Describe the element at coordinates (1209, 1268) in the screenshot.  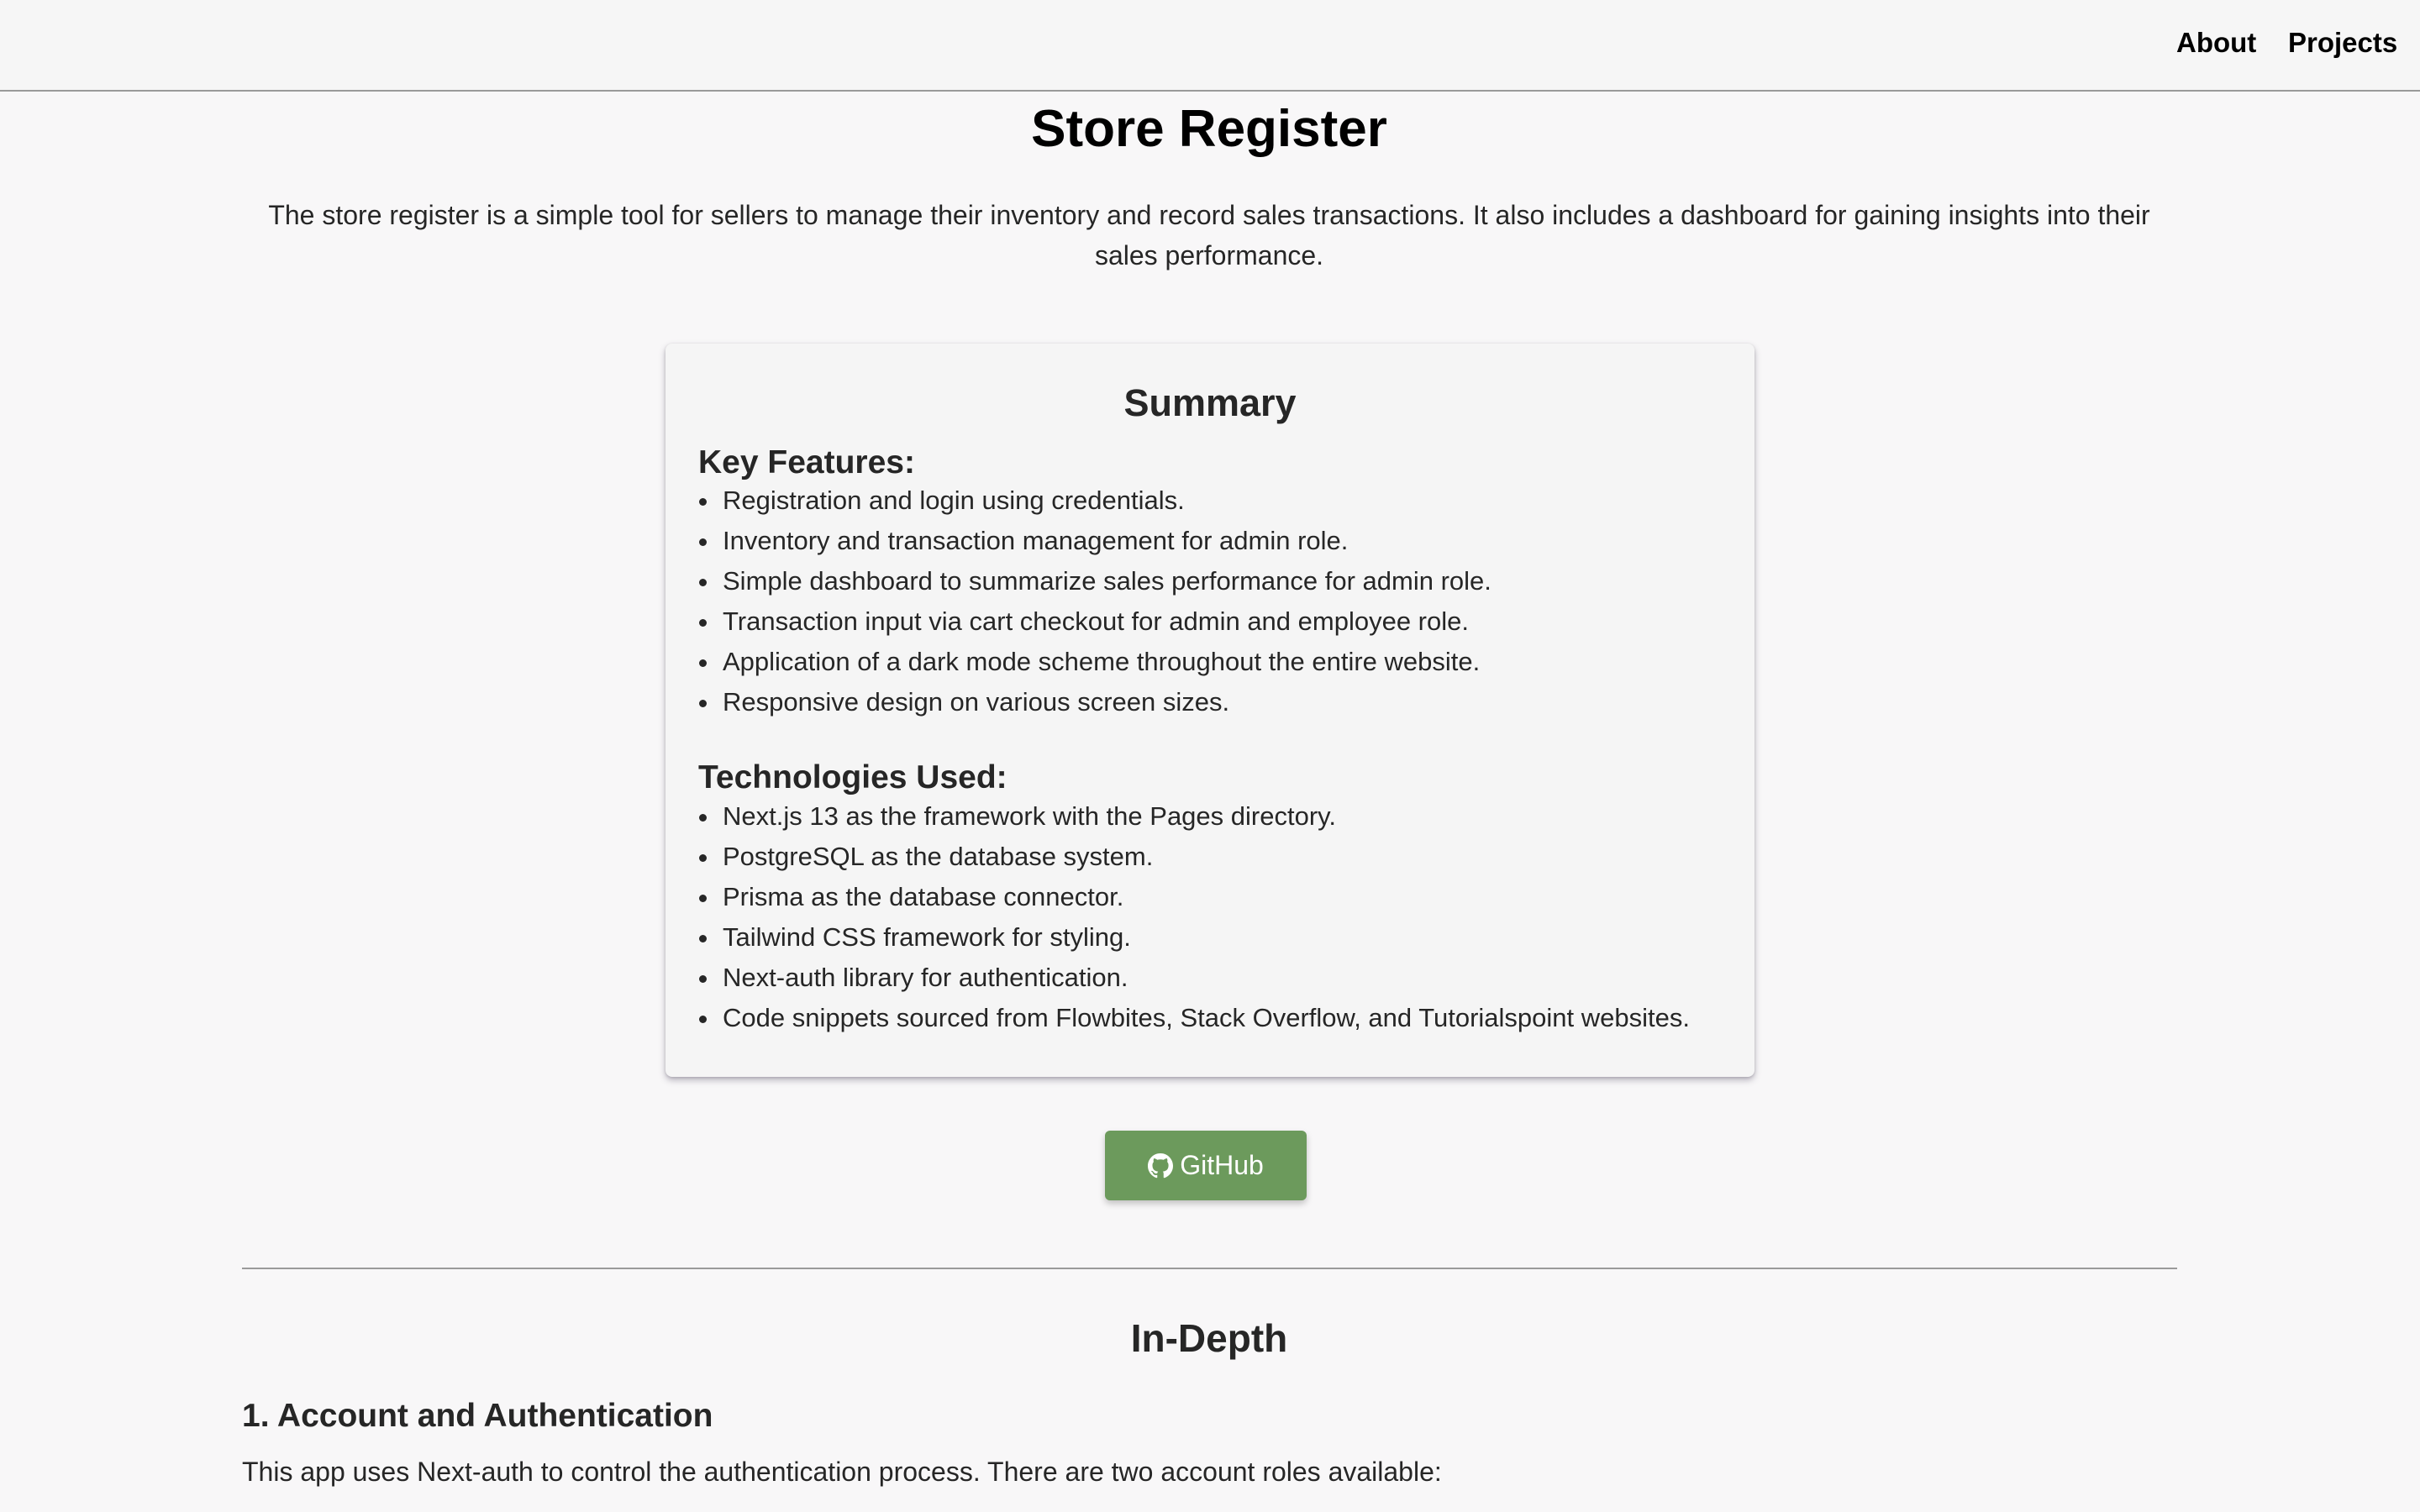
I see `section-divider` at that location.